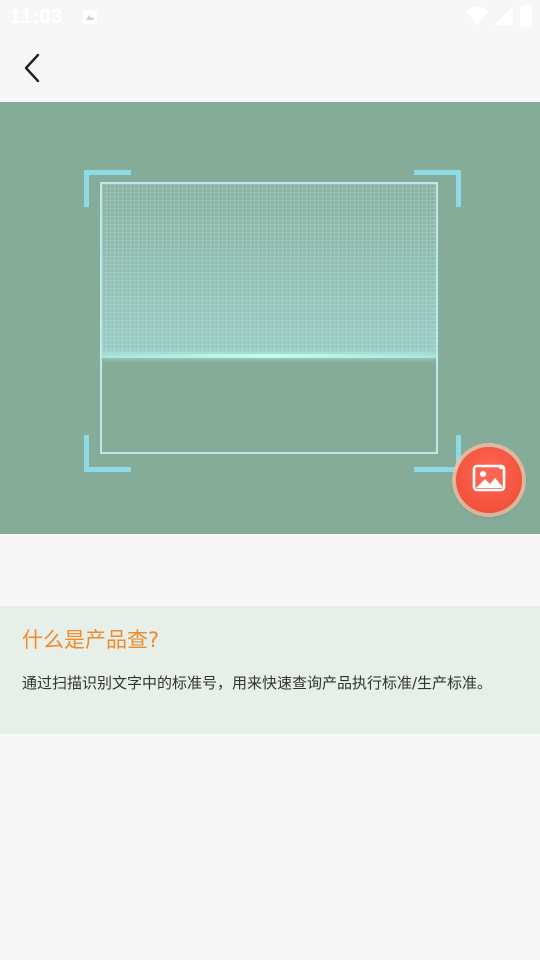 The image size is (540, 960). What do you see at coordinates (270, 18) in the screenshot?
I see `status-bar: 11:03` at bounding box center [270, 18].